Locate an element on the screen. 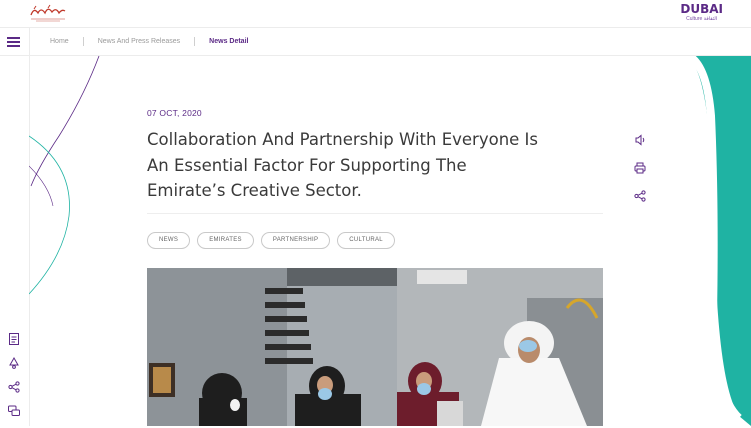  title-divider is located at coordinates (375, 213).